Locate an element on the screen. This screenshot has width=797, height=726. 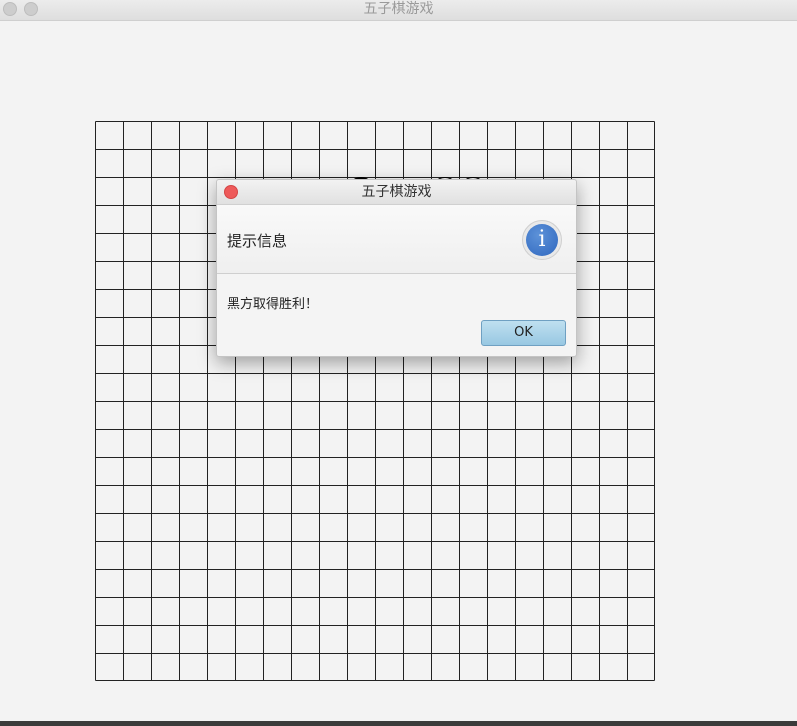
dialog-header: 提示信息 i is located at coordinates (396, 239).